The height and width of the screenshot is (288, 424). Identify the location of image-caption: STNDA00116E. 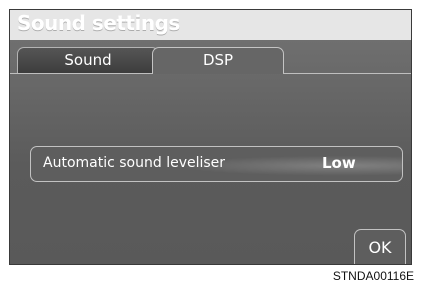
(373, 276).